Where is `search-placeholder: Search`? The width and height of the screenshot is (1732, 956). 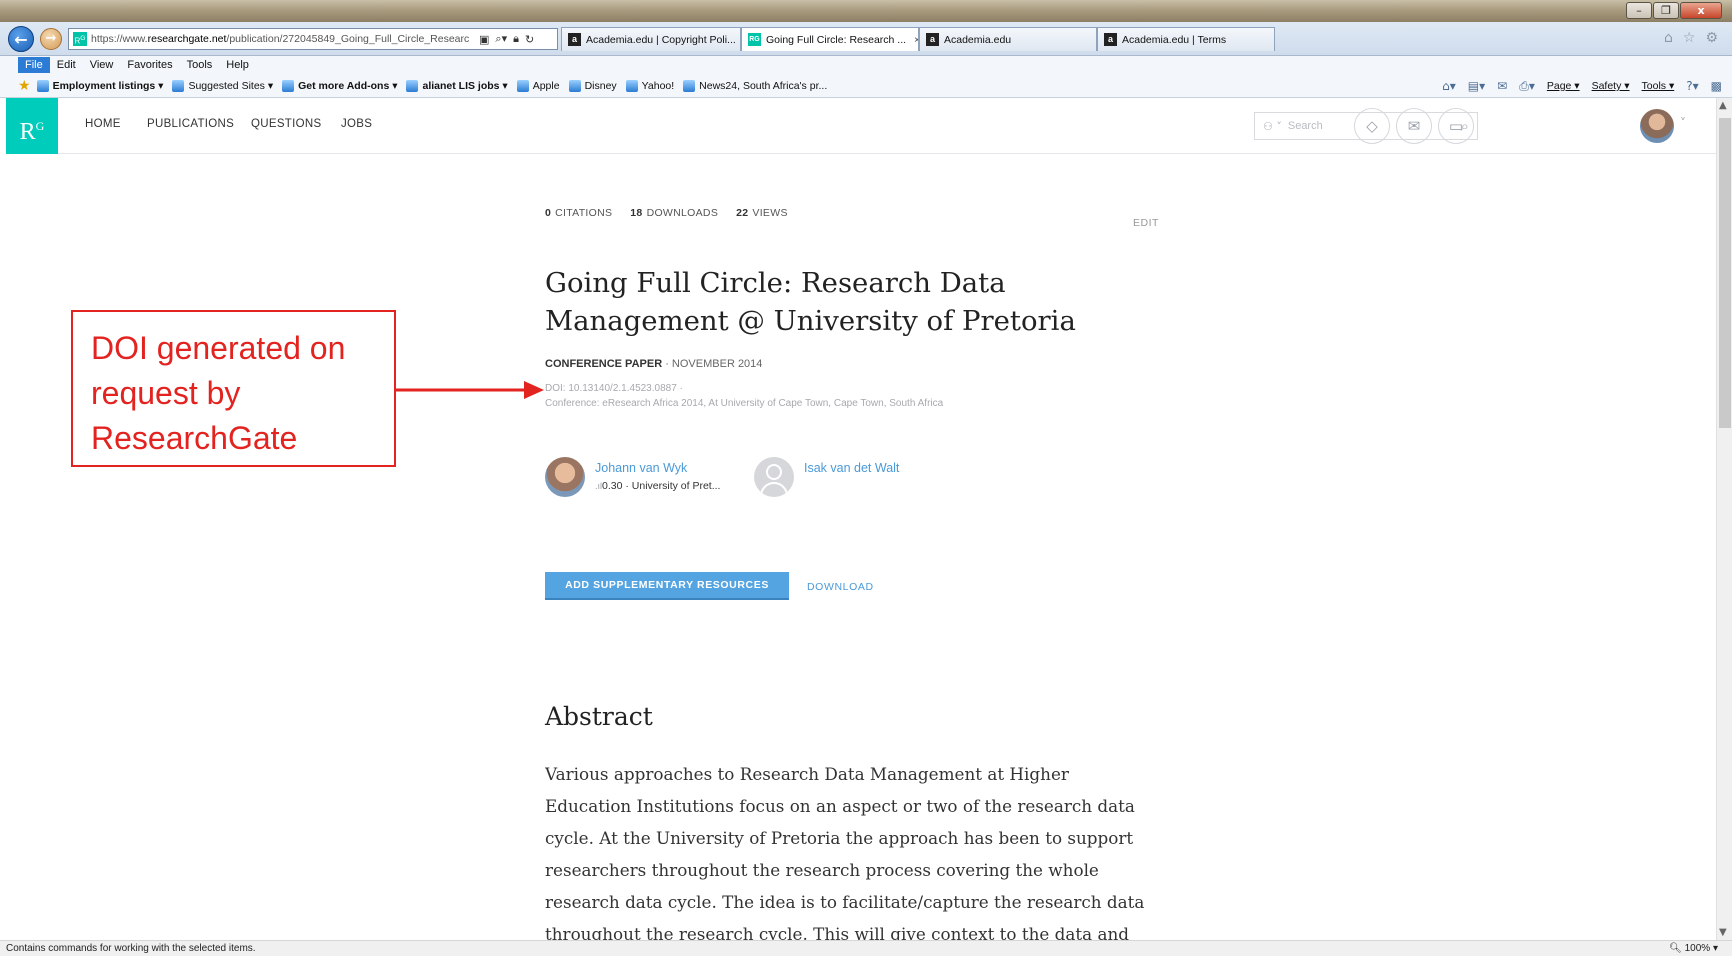
search-placeholder: Search is located at coordinates (1305, 126).